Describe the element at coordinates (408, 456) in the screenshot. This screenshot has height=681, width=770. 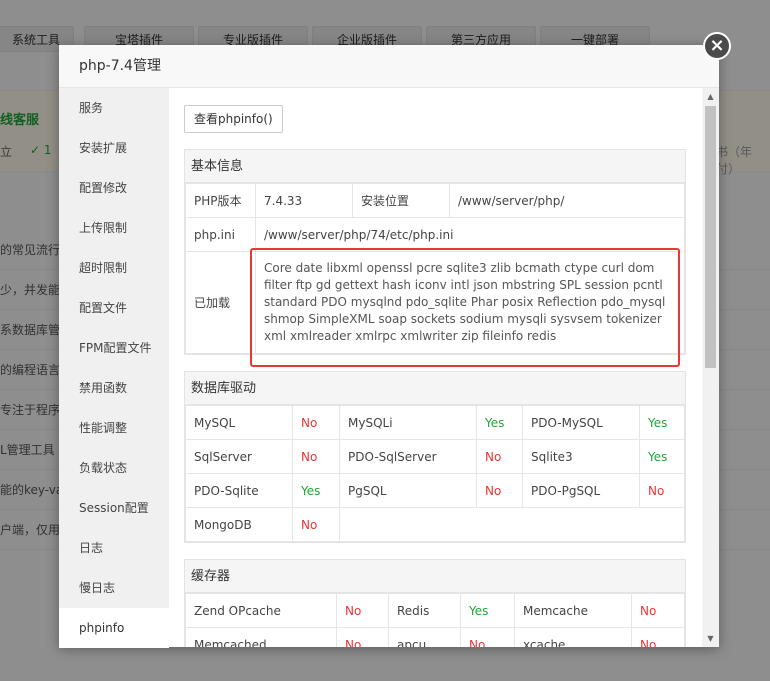
I see `driver-name: PDO-SqlServer` at that location.